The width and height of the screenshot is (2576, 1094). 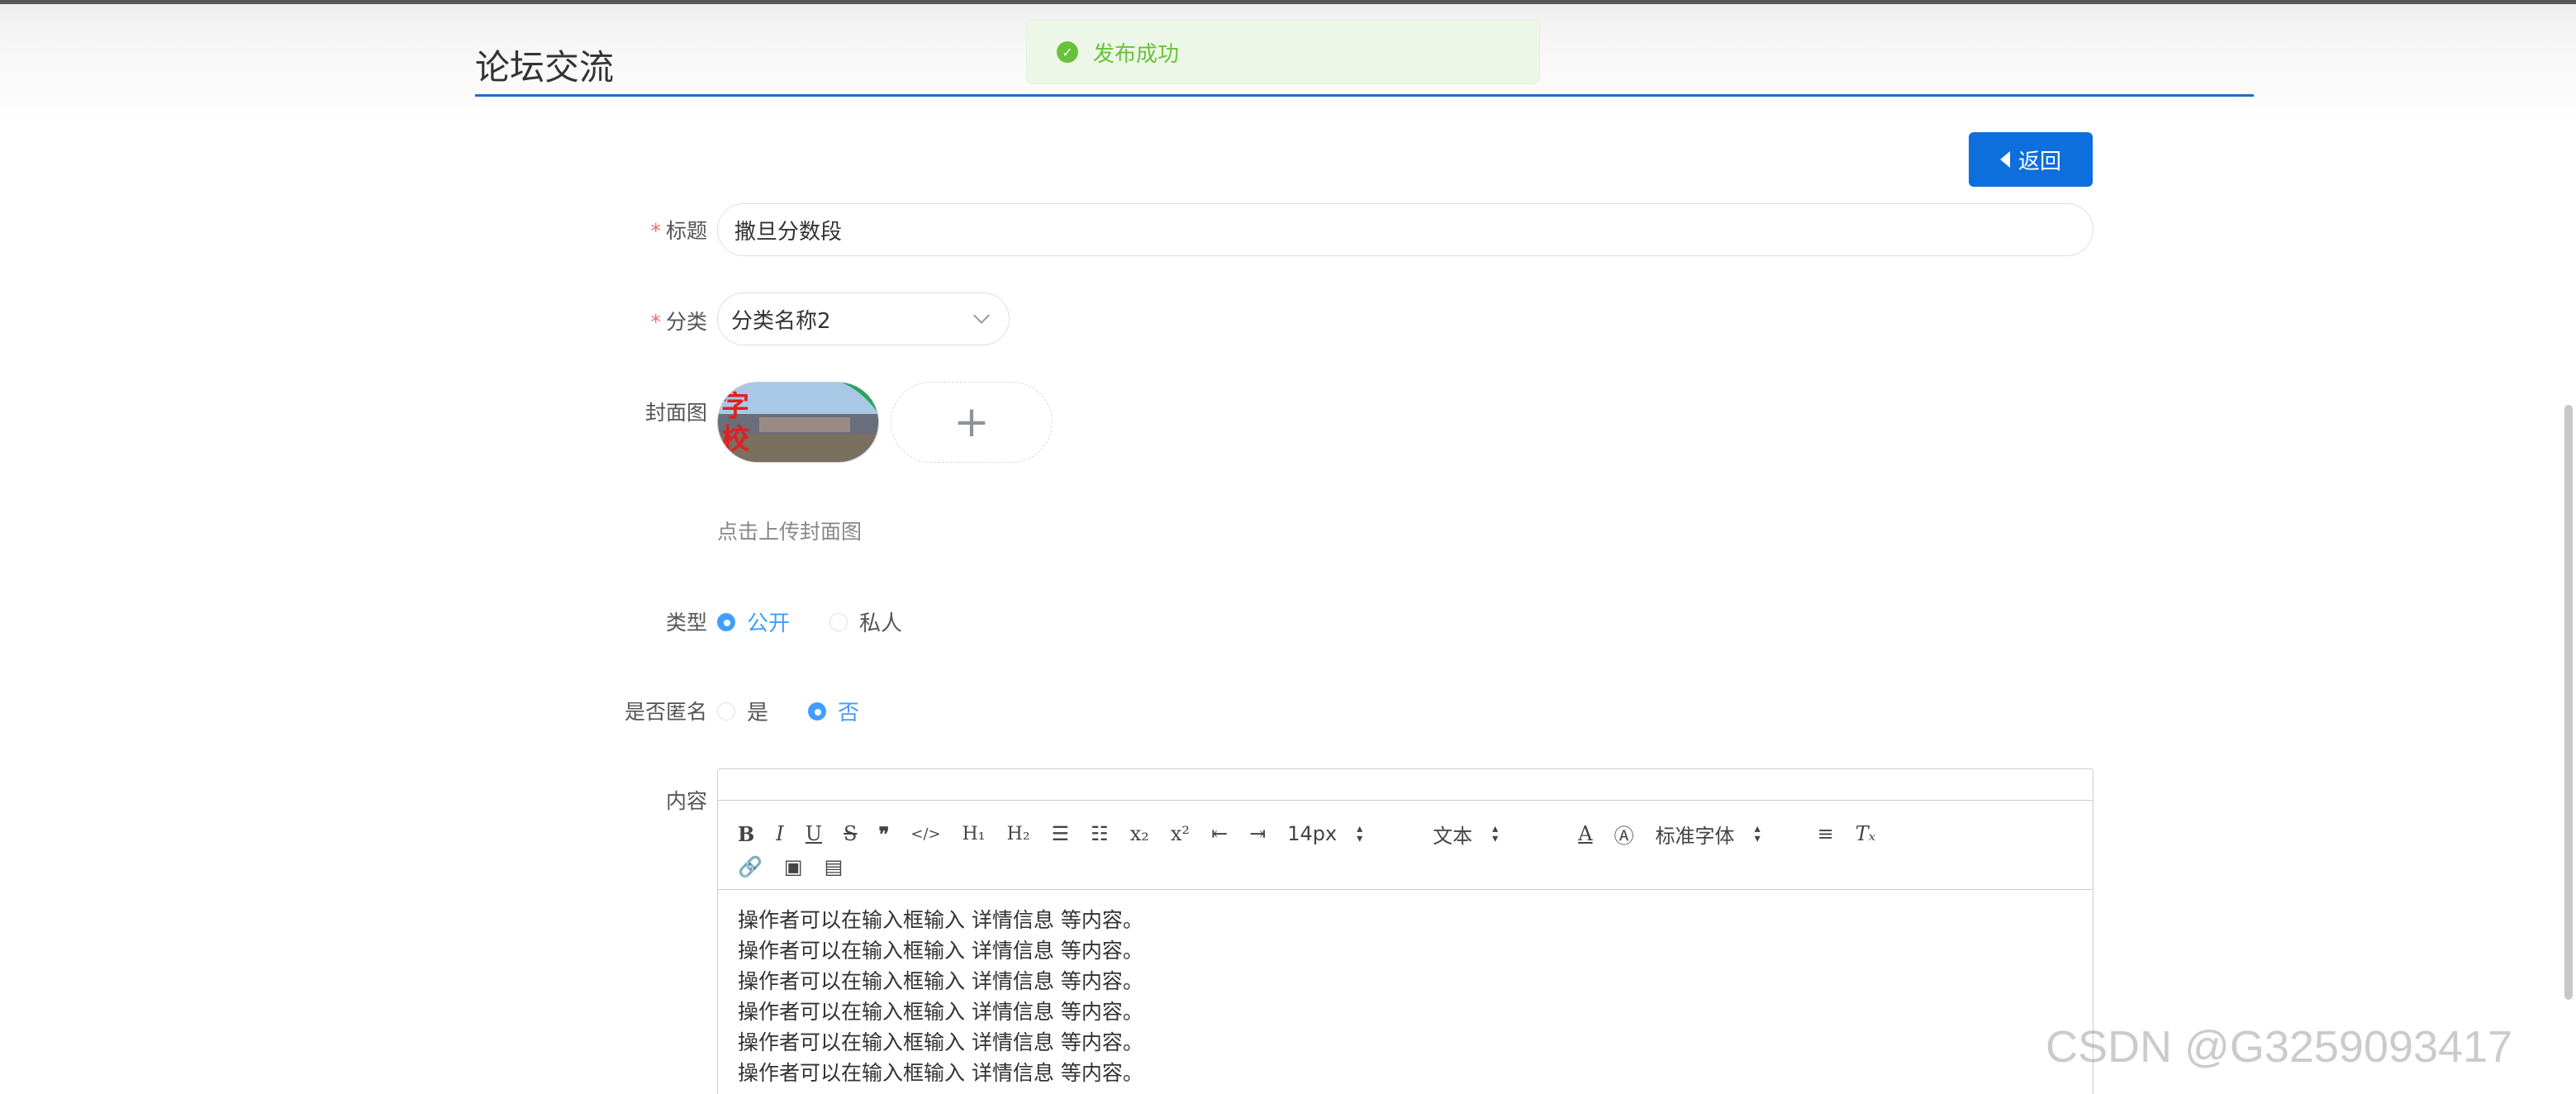 I want to click on strikethrough-icon: S, so click(x=850, y=833).